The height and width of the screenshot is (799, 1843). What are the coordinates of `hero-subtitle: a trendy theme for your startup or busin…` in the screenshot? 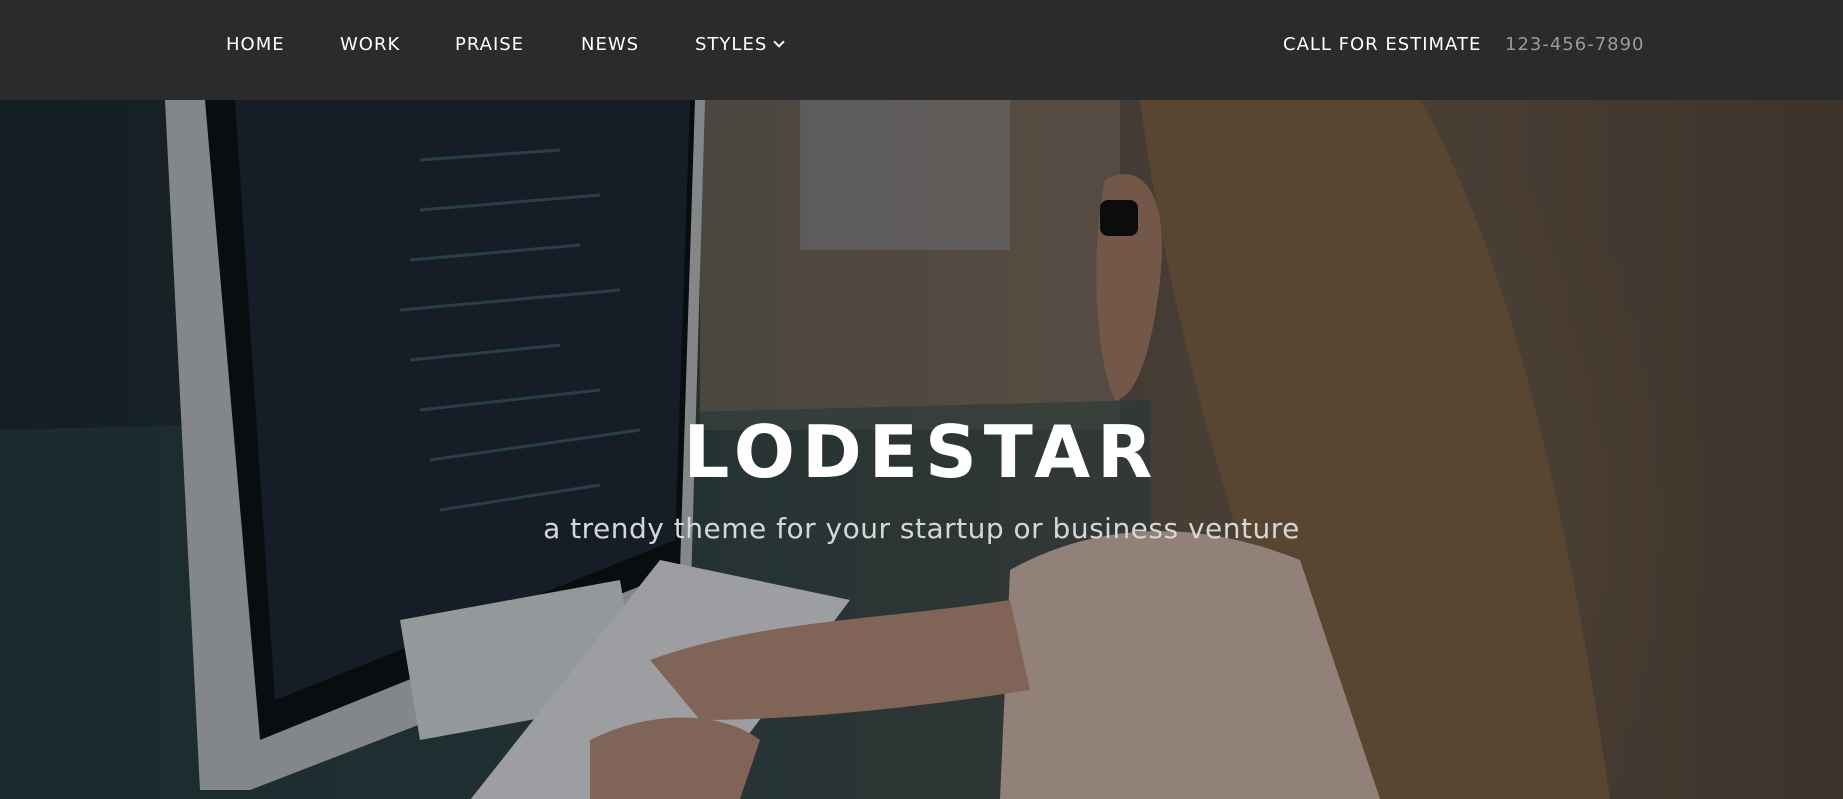 It's located at (921, 528).